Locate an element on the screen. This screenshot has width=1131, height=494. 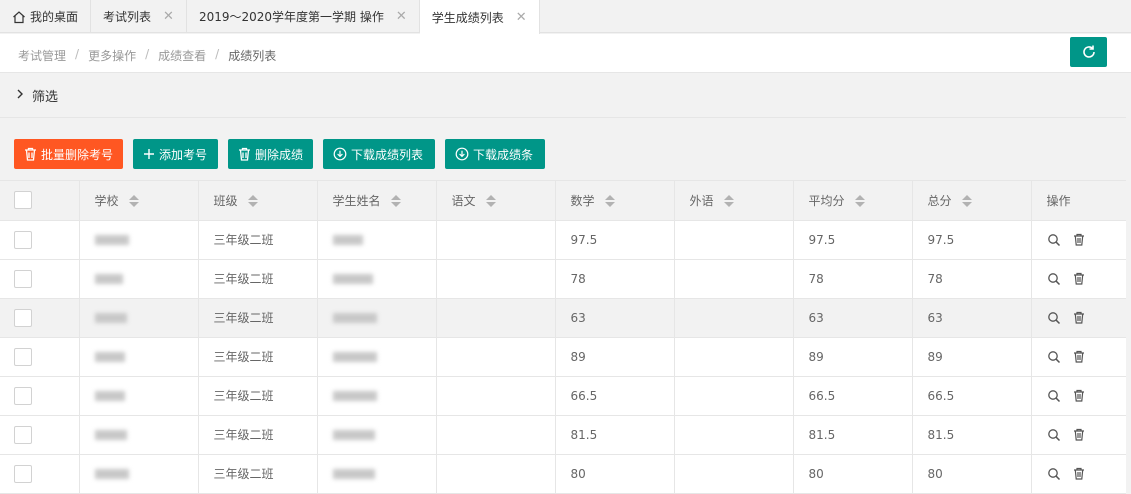
column-header: 学校 is located at coordinates (139, 201).